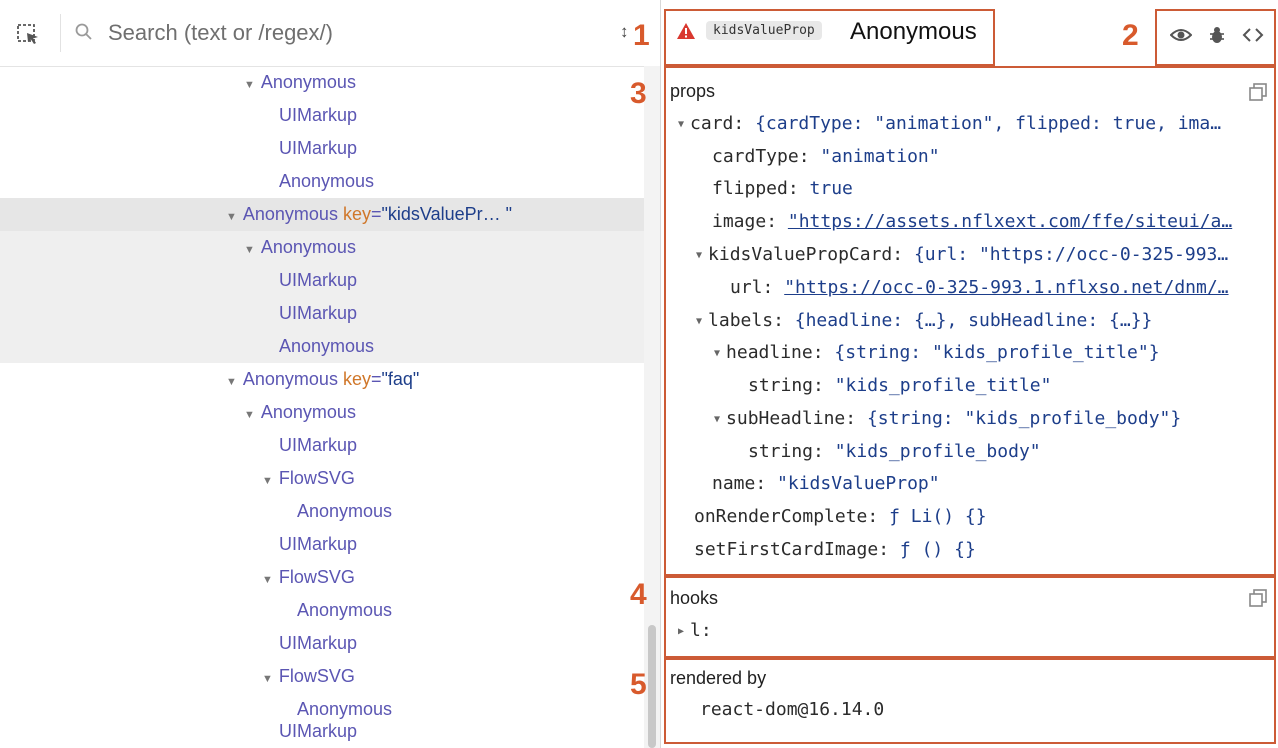  What do you see at coordinates (641, 35) in the screenshot?
I see `callout-1: 1` at bounding box center [641, 35].